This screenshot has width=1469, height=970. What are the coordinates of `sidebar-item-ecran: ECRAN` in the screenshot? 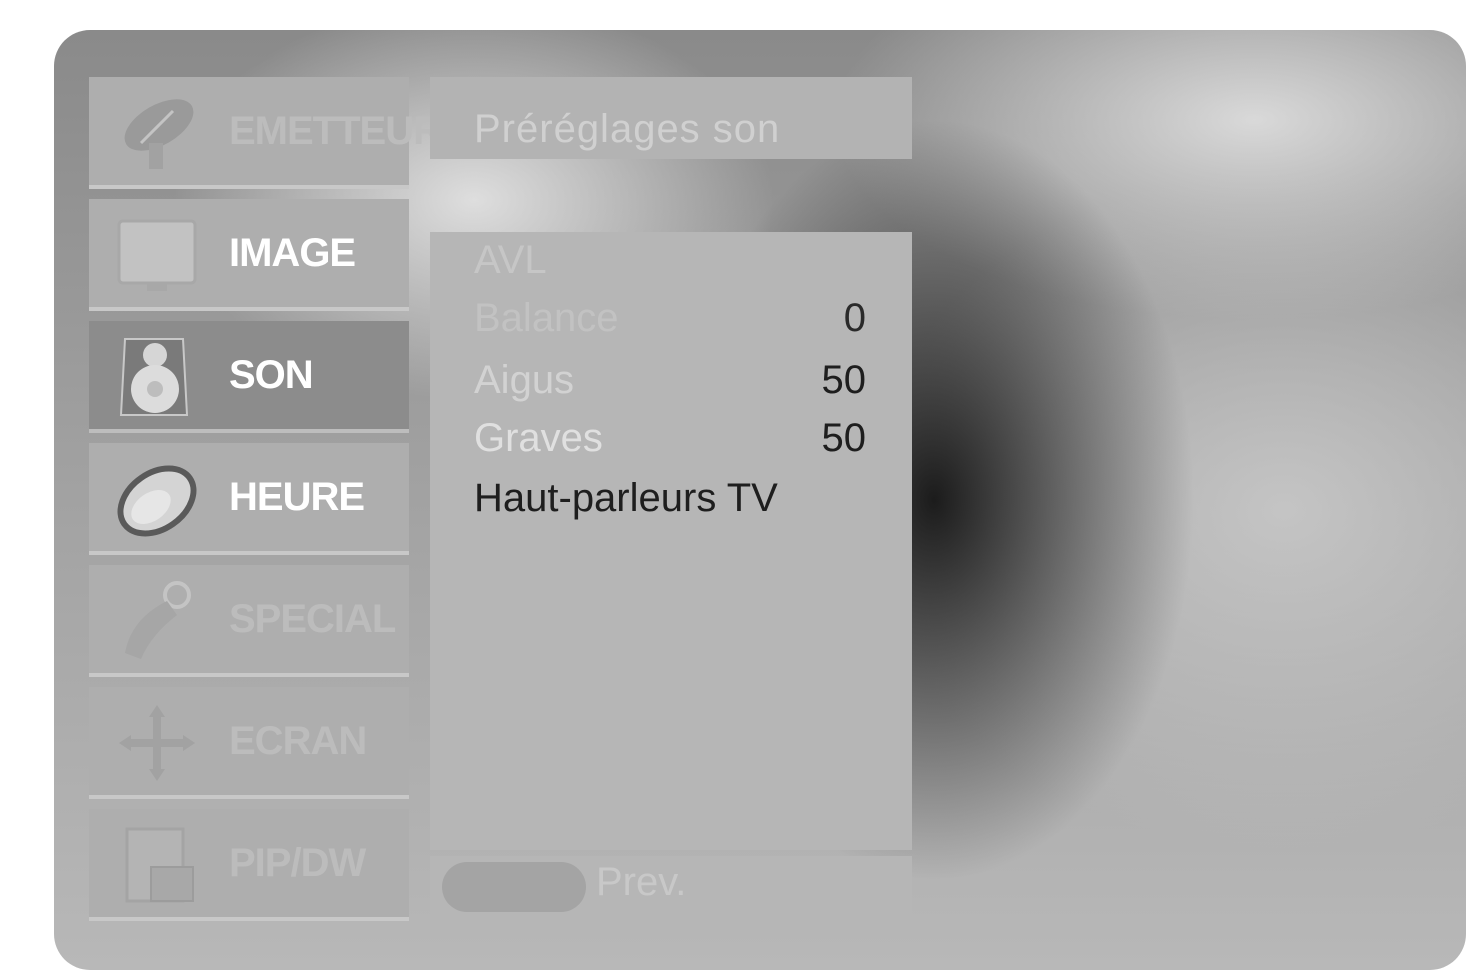 It's located at (249, 743).